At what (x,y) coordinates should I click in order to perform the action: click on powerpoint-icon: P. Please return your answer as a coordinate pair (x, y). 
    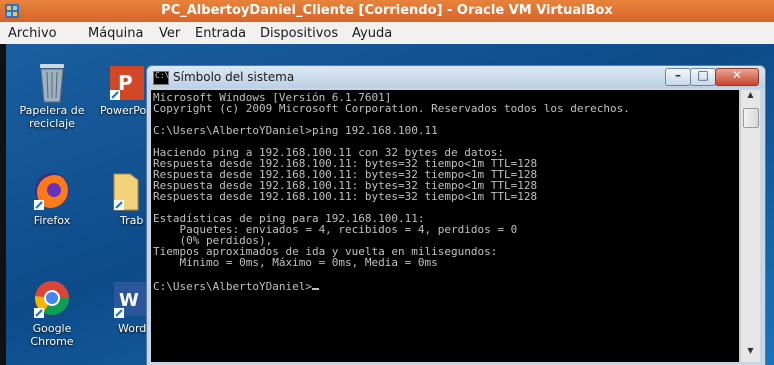
    Looking at the image, I should click on (127, 80).